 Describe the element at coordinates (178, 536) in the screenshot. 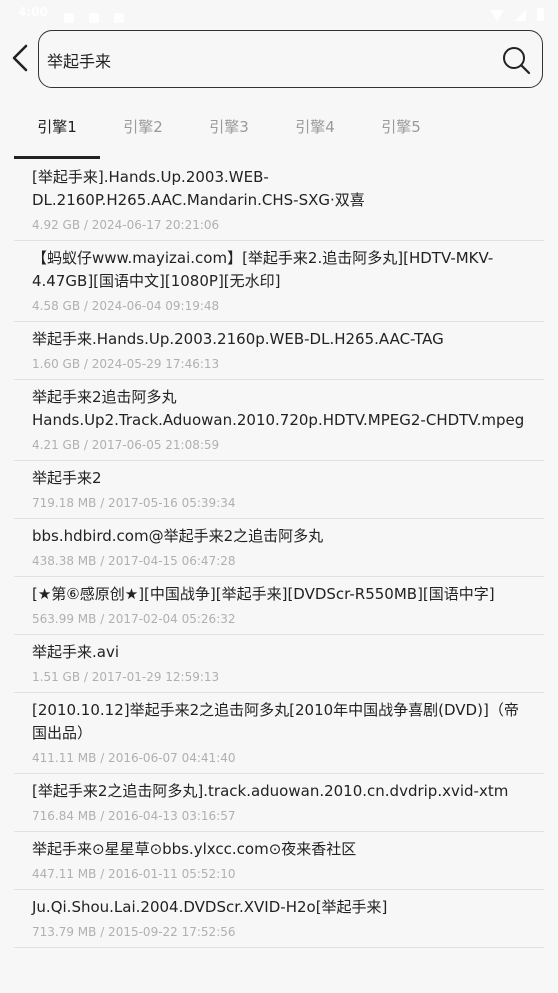

I see `result-title: bbs.hdbird.com@举起手来2之追击阿多丸` at that location.